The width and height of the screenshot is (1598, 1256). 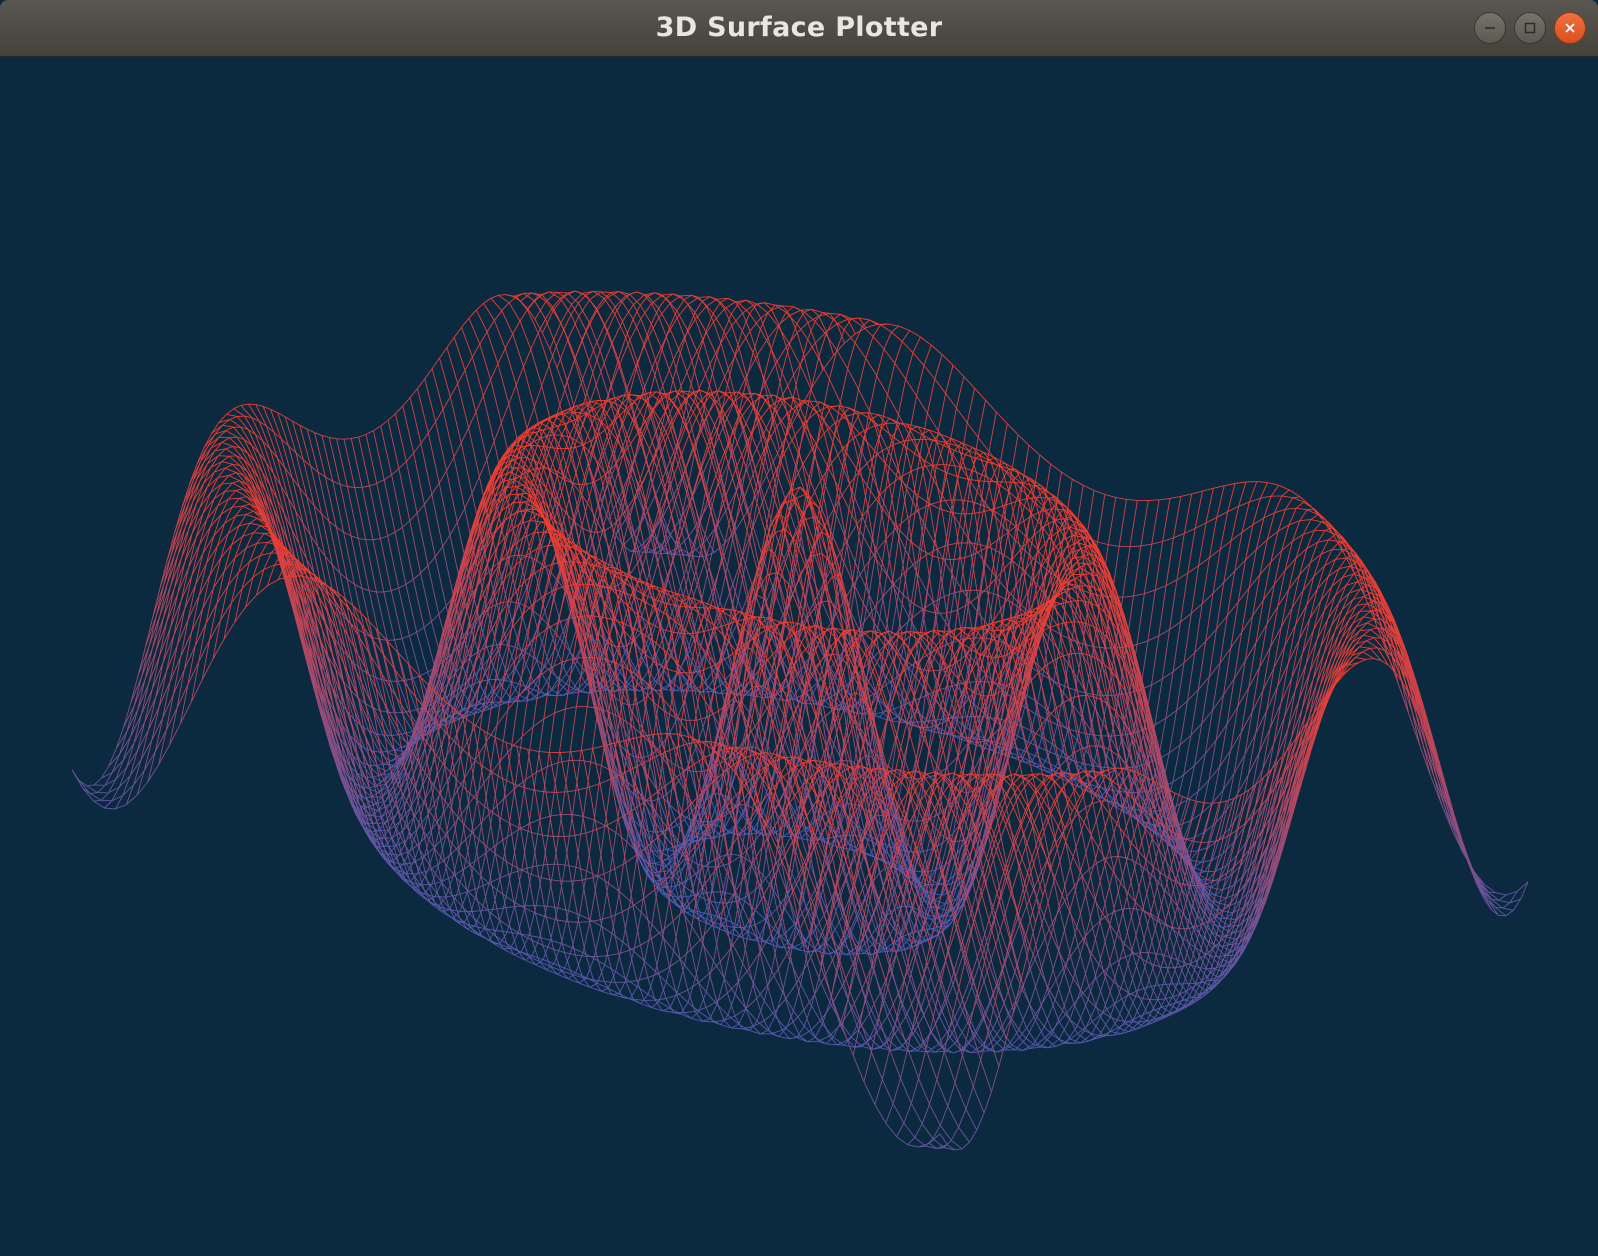 I want to click on close-button, so click(x=1570, y=28).